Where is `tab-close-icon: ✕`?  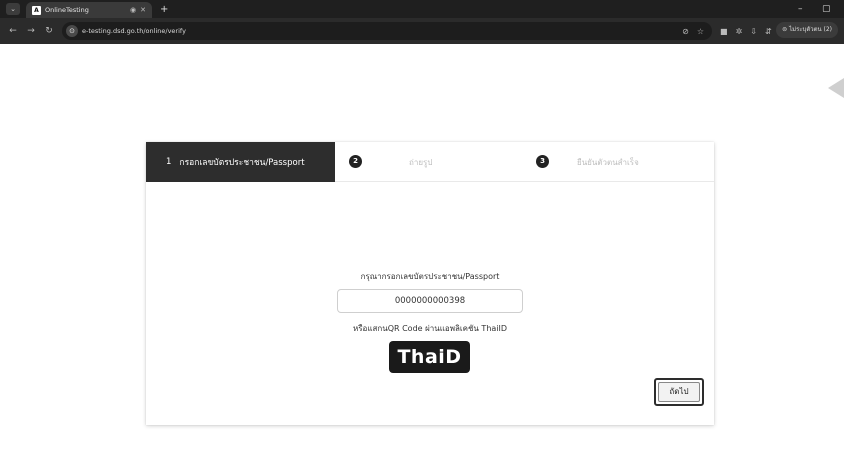 tab-close-icon: ✕ is located at coordinates (143, 10).